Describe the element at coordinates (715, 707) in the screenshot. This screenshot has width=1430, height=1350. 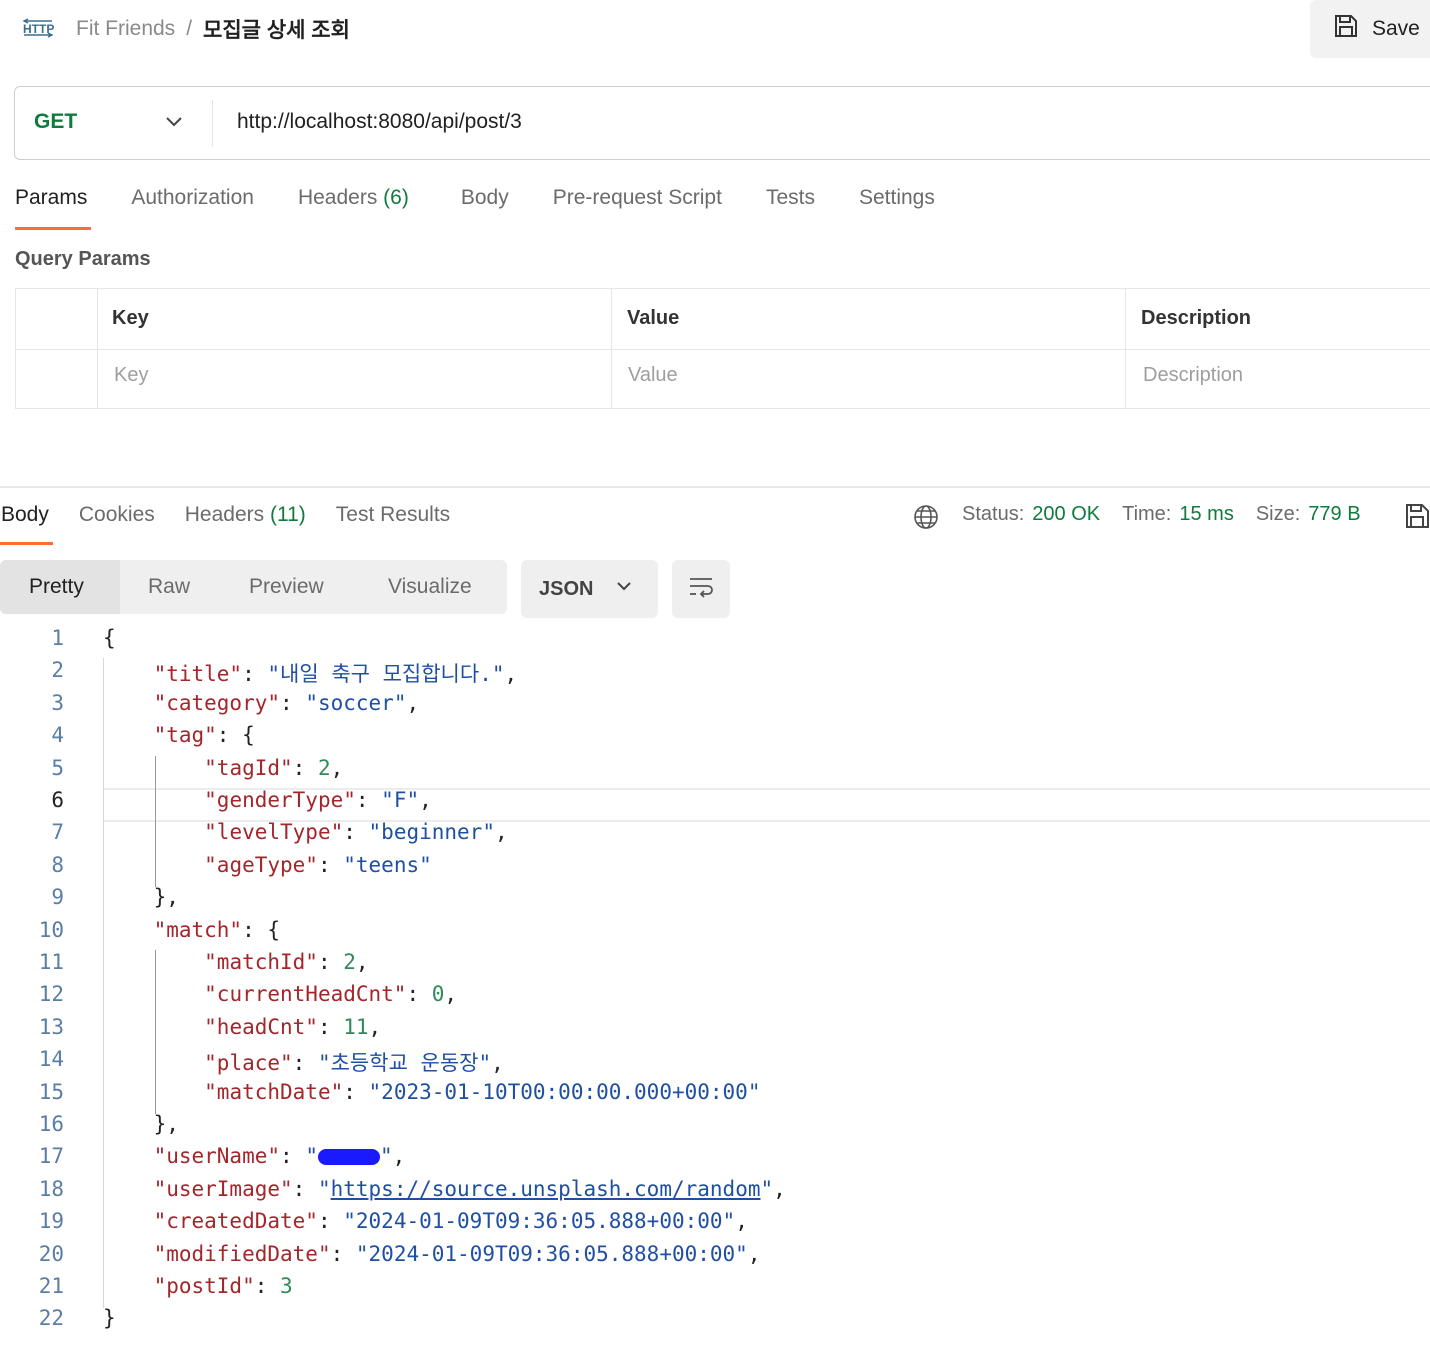
I see `code-line: 3 "category": "soccer",` at that location.